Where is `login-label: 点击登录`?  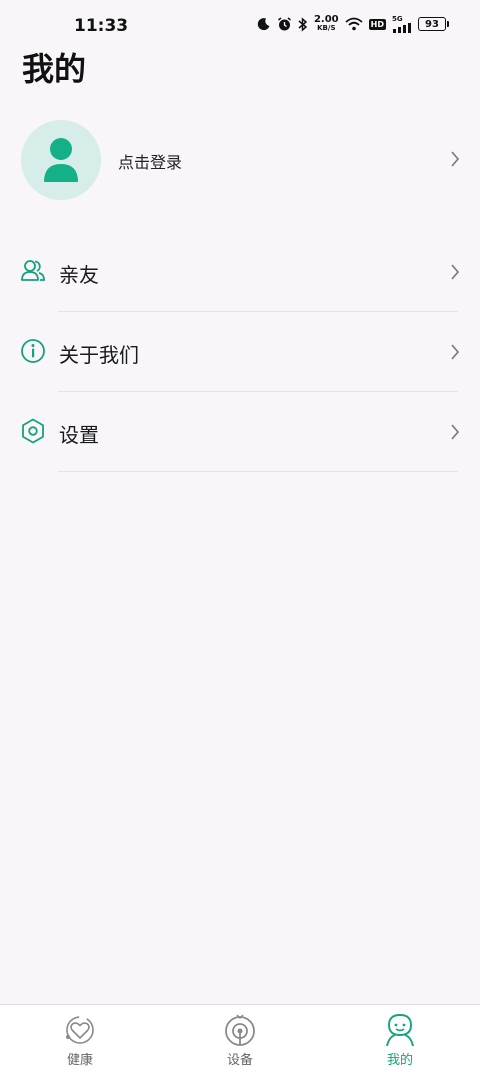 login-label: 点击登录 is located at coordinates (150, 161).